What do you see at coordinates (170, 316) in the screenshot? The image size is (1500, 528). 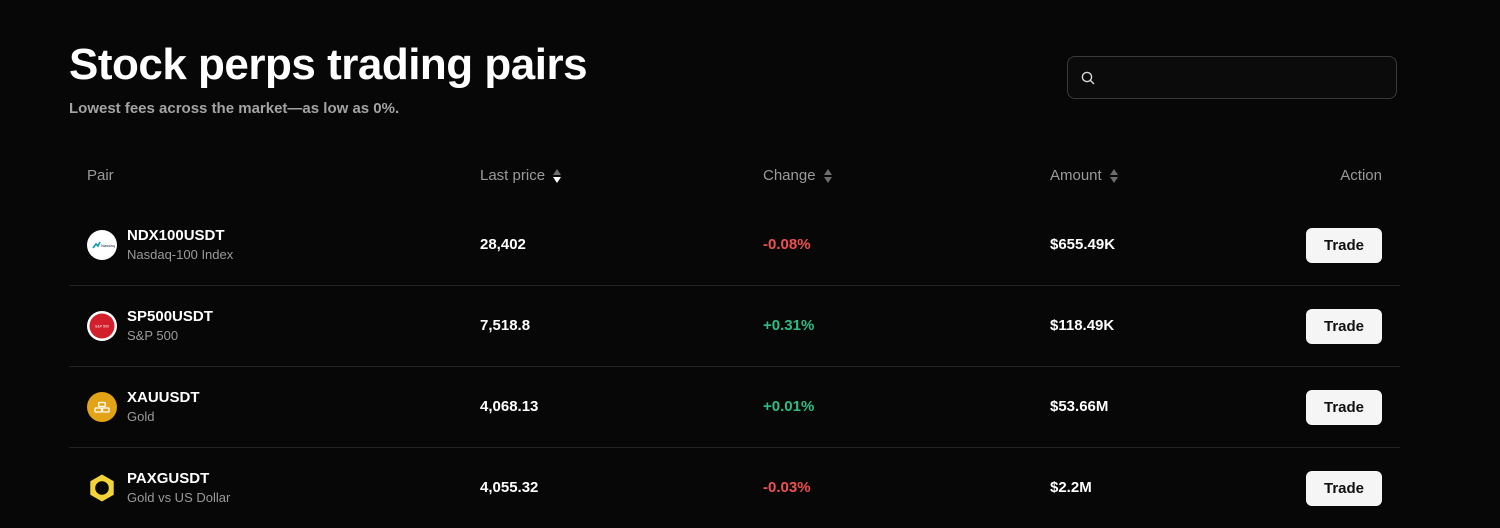 I see `pair-symbol: SP500USDT` at bounding box center [170, 316].